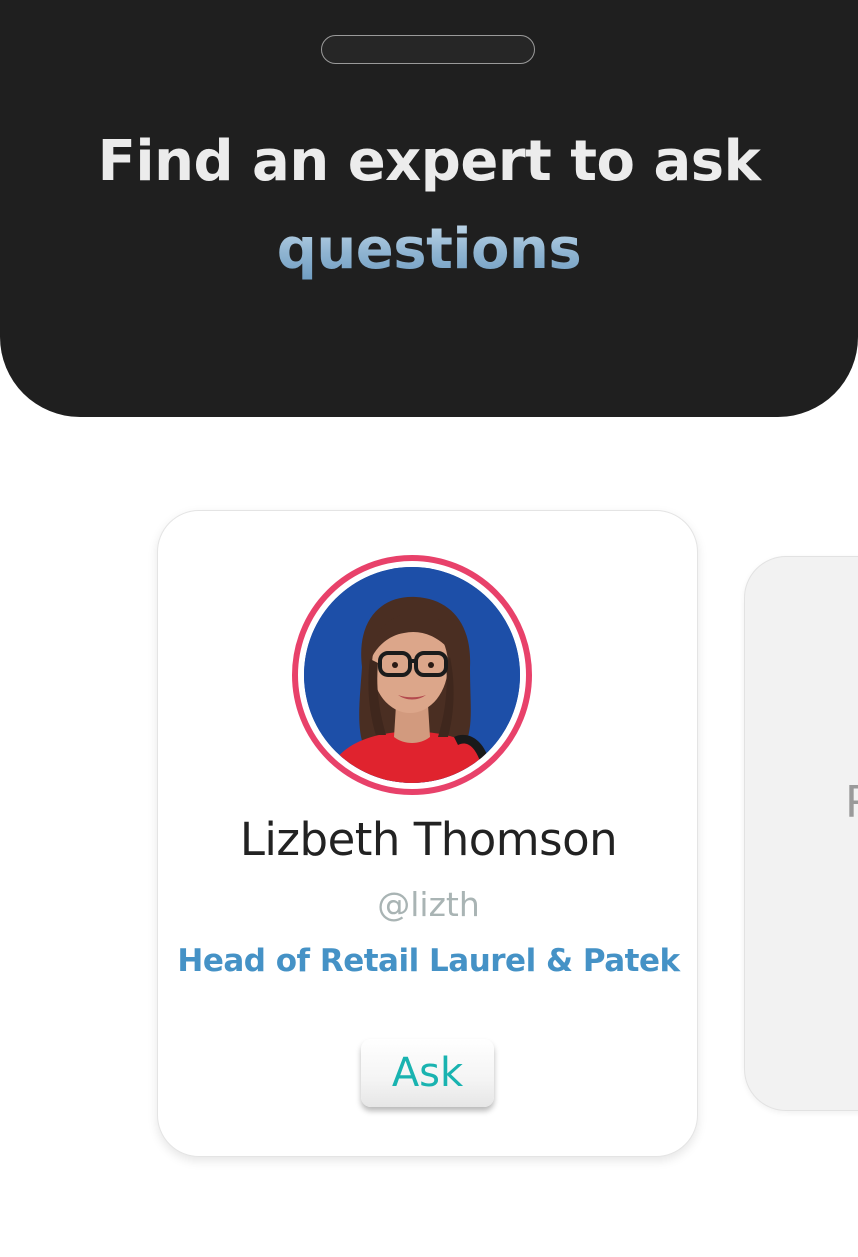  I want to click on next-expert-card: P, so click(801, 833).